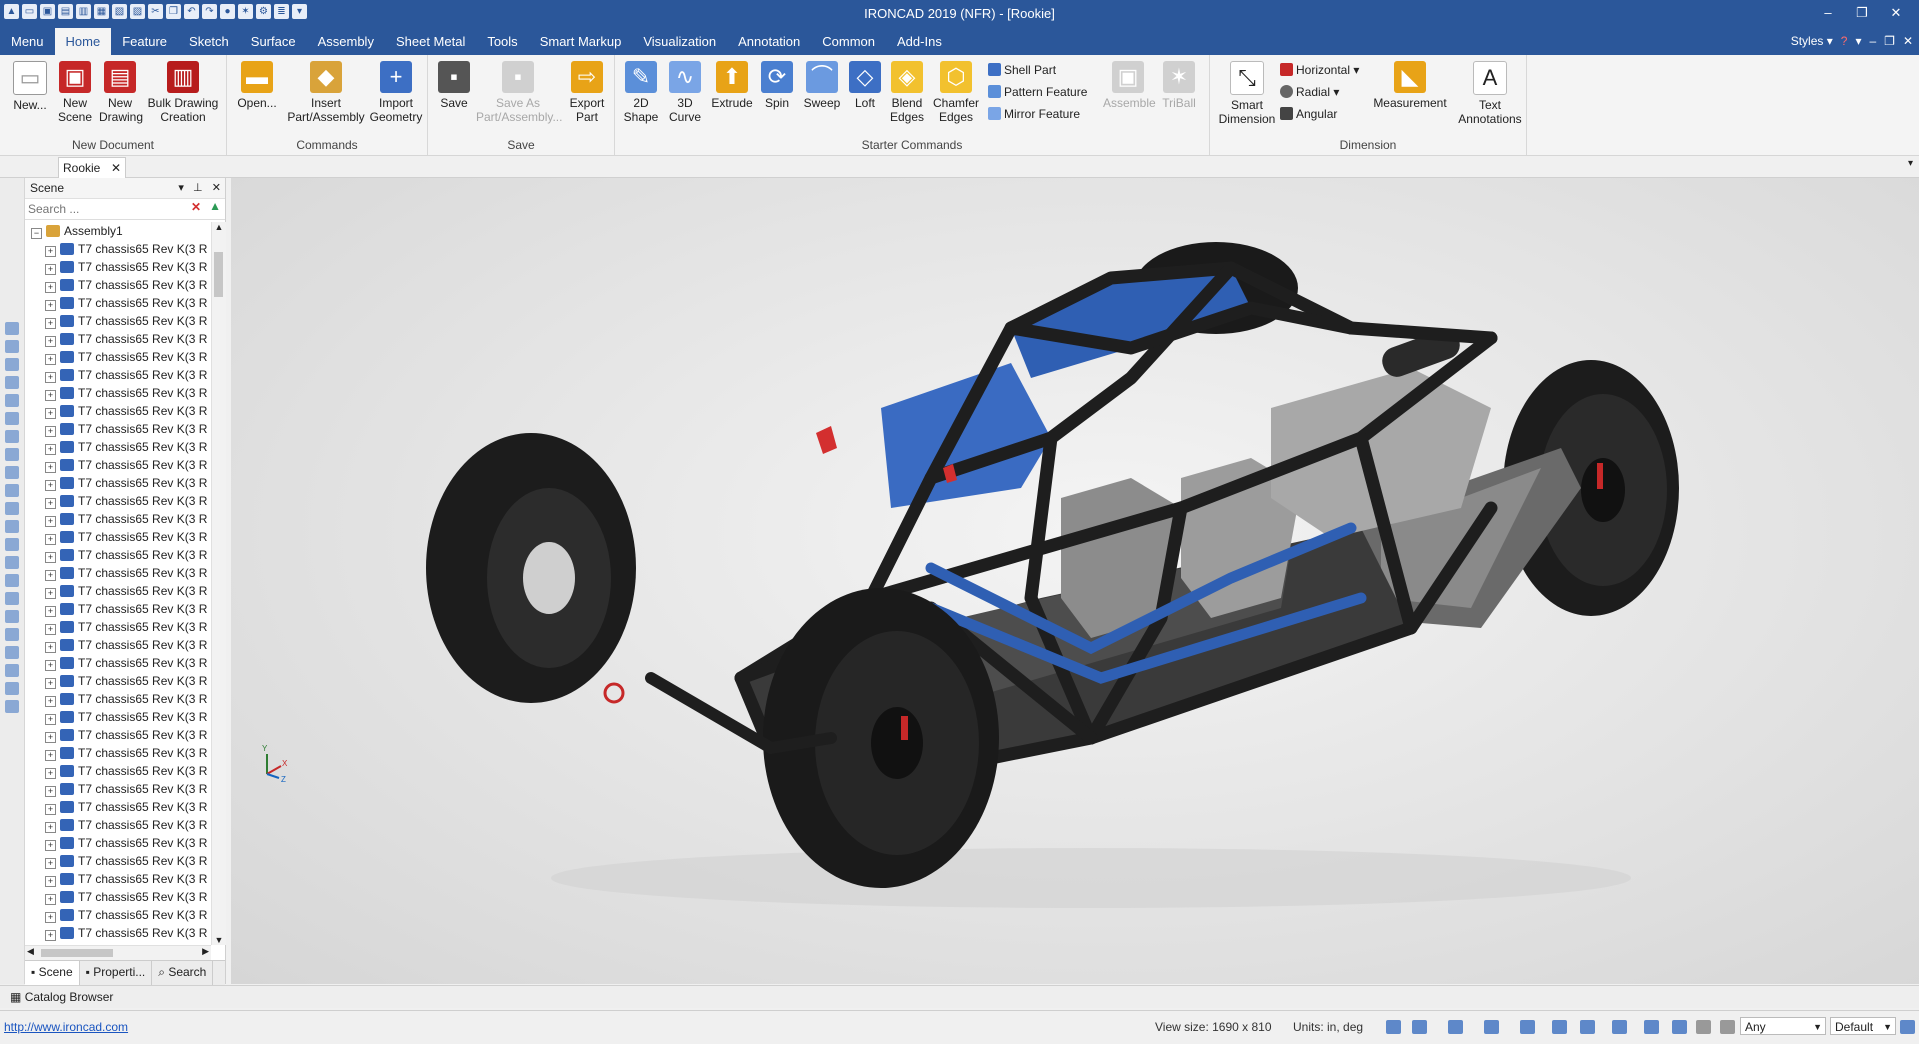 The width and height of the screenshot is (1919, 1044). What do you see at coordinates (587, 92) in the screenshot?
I see `export-part-button: ⇨ Export Part` at bounding box center [587, 92].